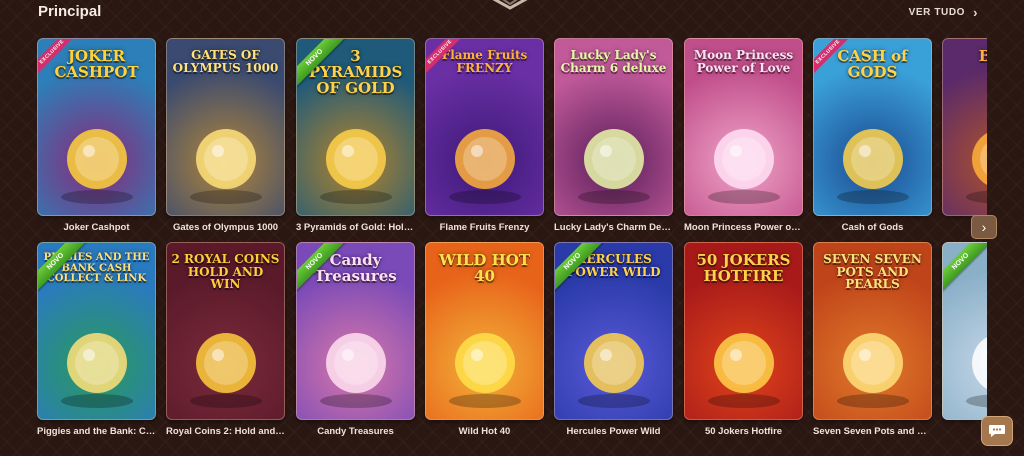  Describe the element at coordinates (484, 61) in the screenshot. I see `game-logo: Flame Fruits FRENZY` at that location.